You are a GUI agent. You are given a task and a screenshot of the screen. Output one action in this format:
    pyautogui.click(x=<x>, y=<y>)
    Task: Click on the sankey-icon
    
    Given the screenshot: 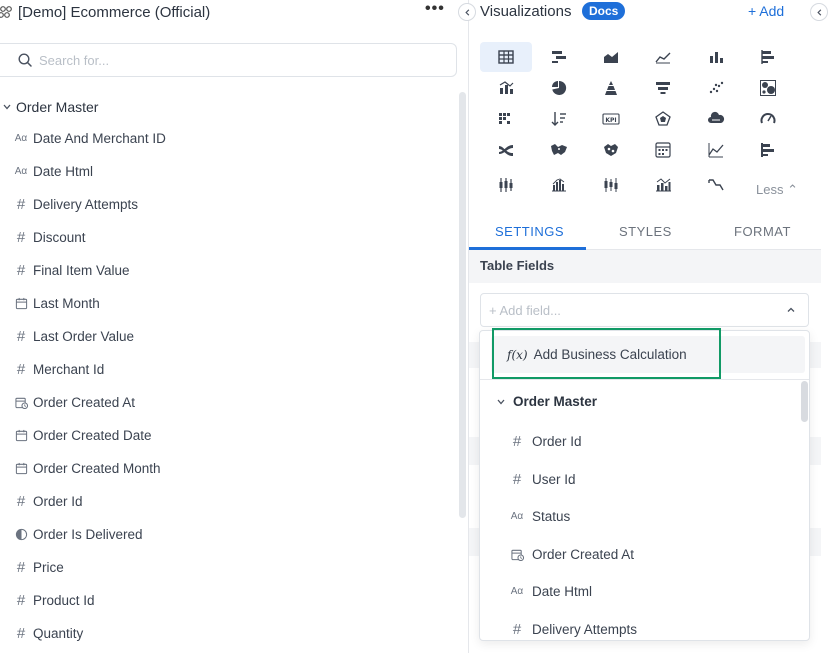 What is the action you would take?
    pyautogui.click(x=506, y=150)
    